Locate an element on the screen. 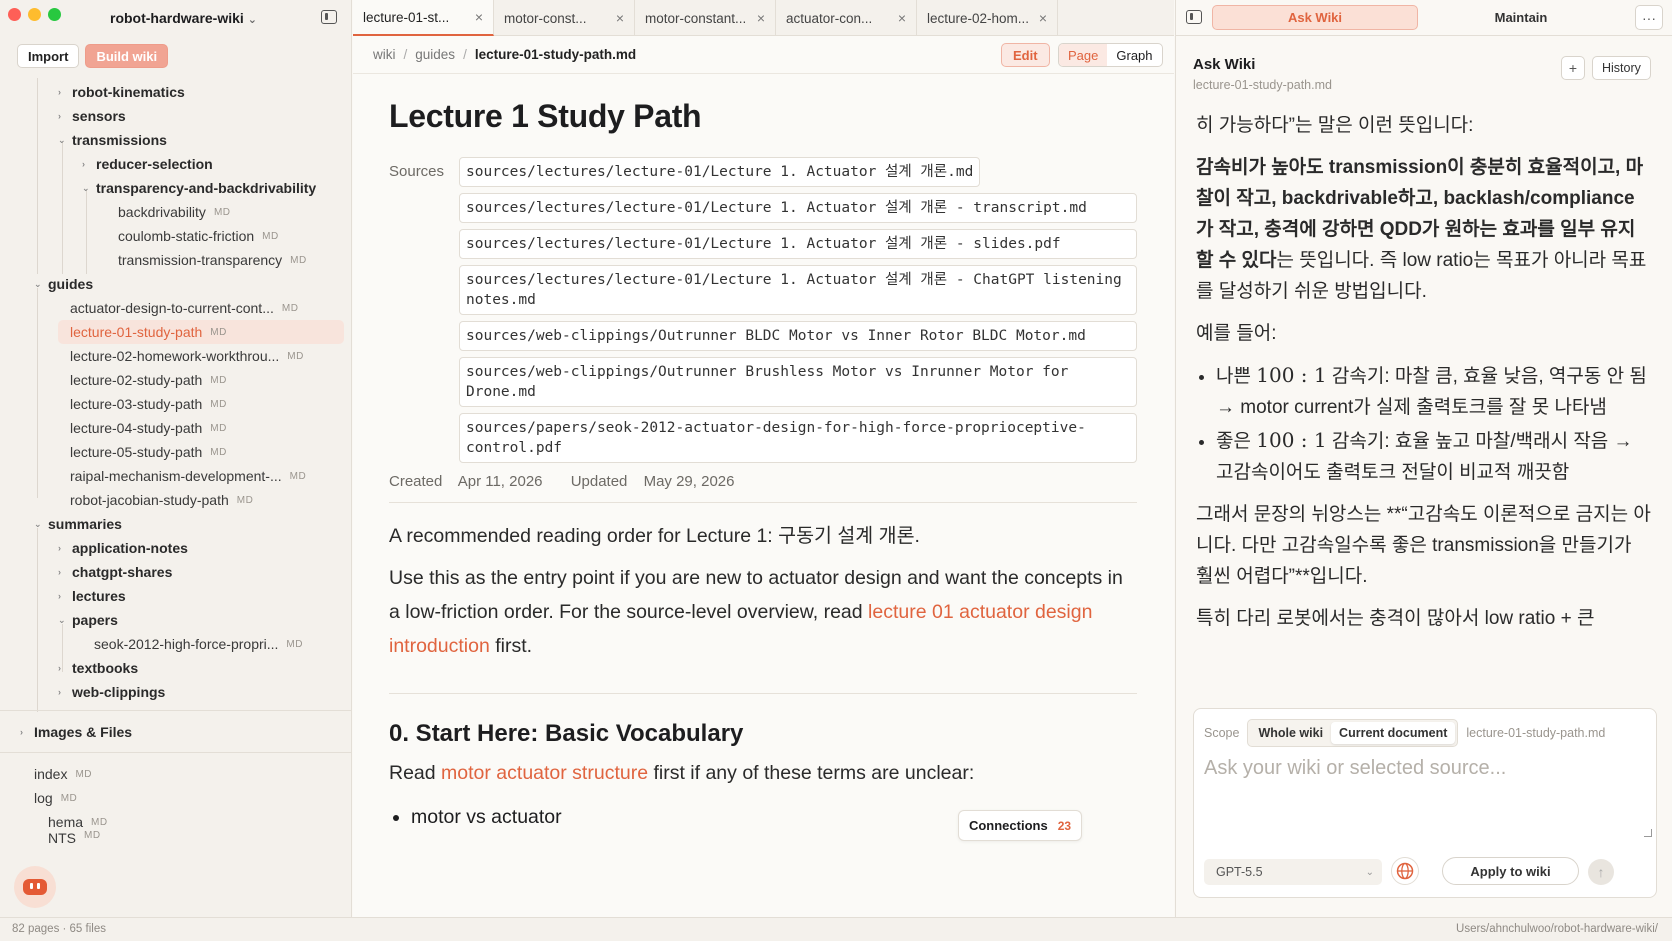 The image size is (1672, 941). send-arrow-icon: ↑ is located at coordinates (1601, 872).